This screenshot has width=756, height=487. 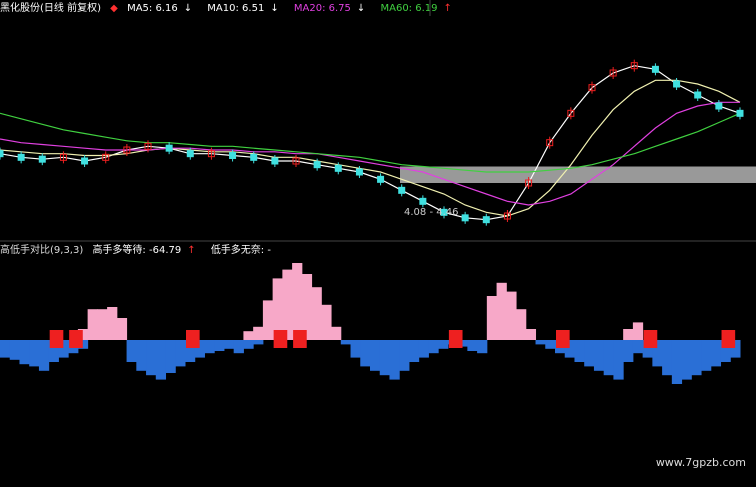 What do you see at coordinates (431, 212) in the screenshot?
I see `price-range-annotation: 4.08 - 4.46` at bounding box center [431, 212].